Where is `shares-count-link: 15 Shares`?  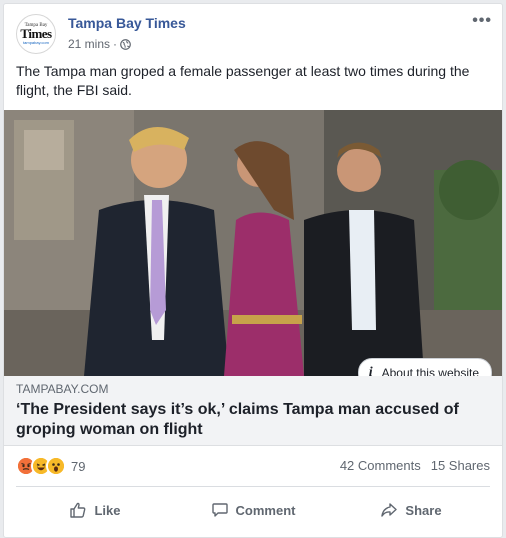 shares-count-link: 15 Shares is located at coordinates (460, 465).